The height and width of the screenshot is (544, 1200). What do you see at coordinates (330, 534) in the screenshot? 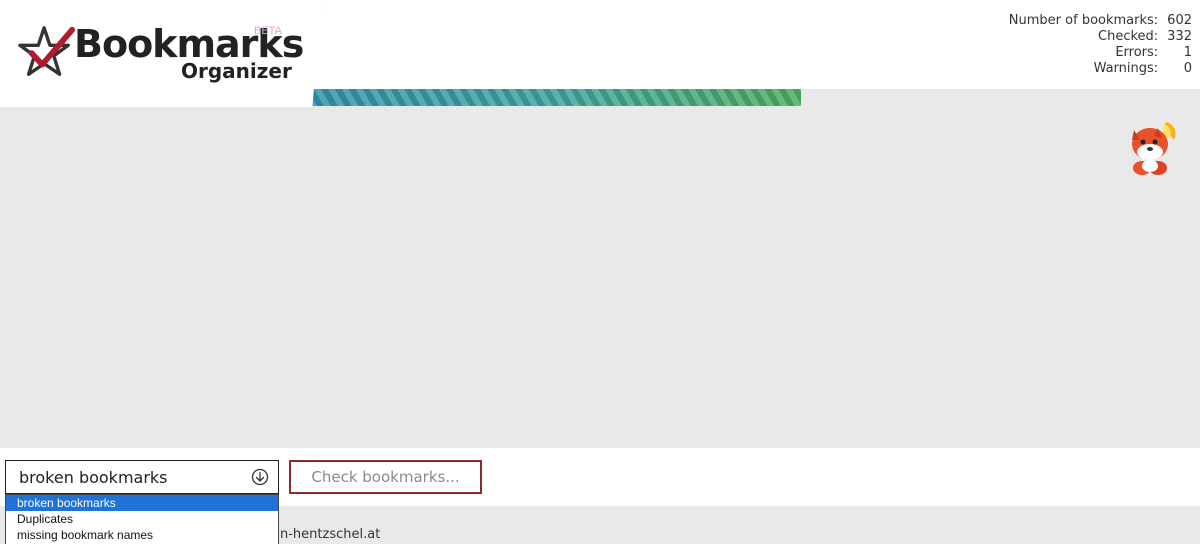
I see `footer-link: n-hentzschel.at` at bounding box center [330, 534].